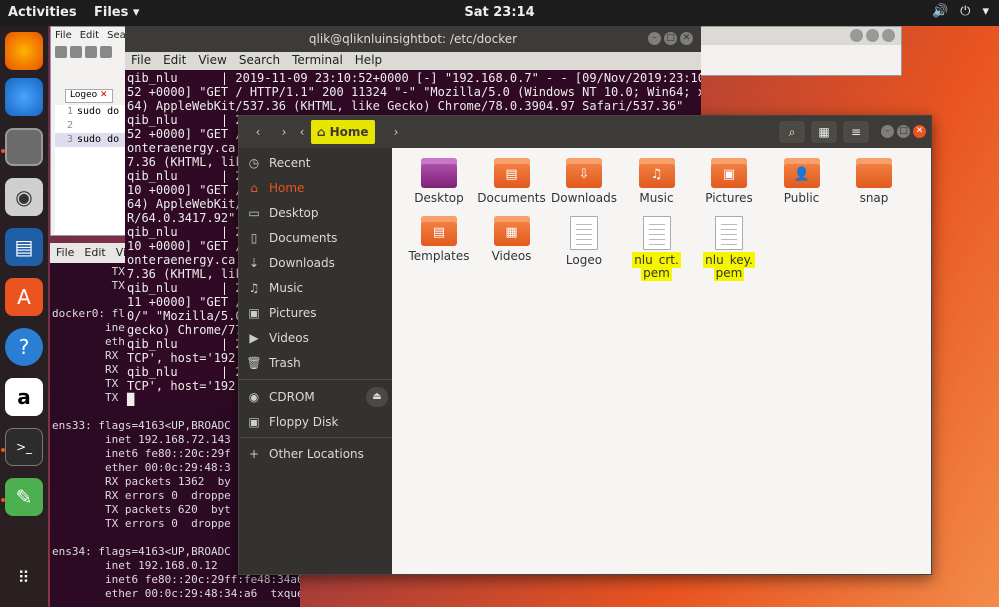 The image size is (999, 607). I want to click on rhythmbox-icon: ◉, so click(24, 197).